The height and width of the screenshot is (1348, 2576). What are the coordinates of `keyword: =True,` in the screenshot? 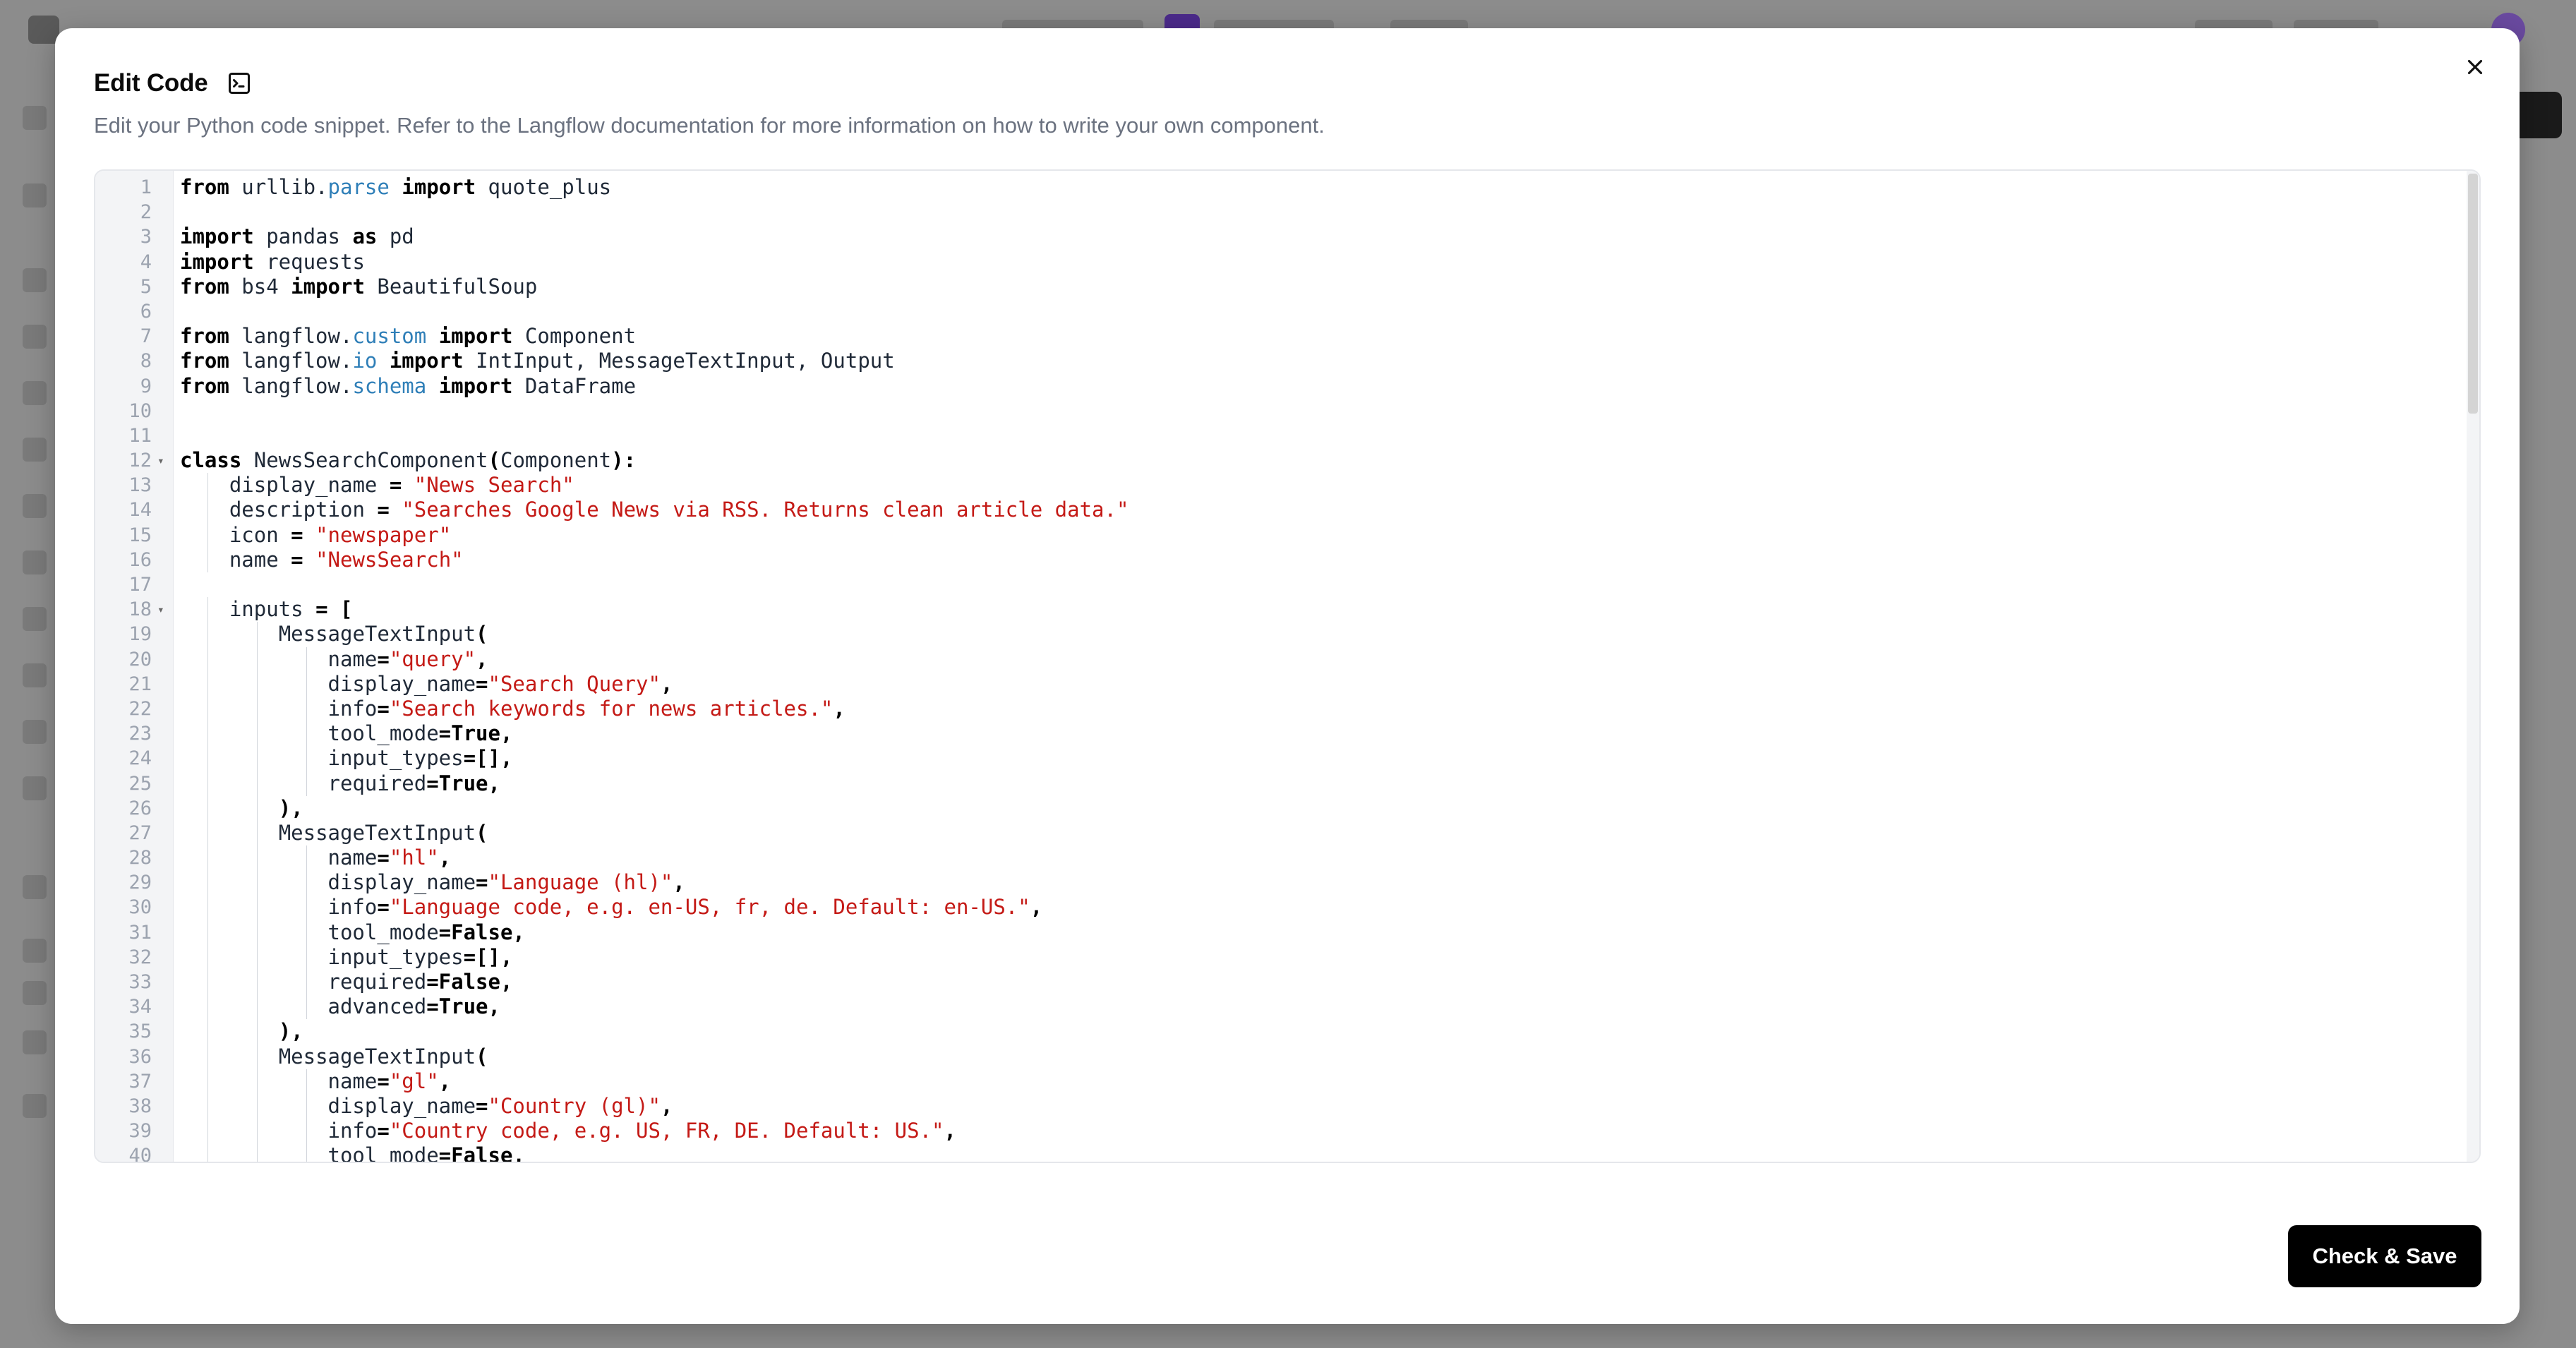 It's located at (463, 1006).